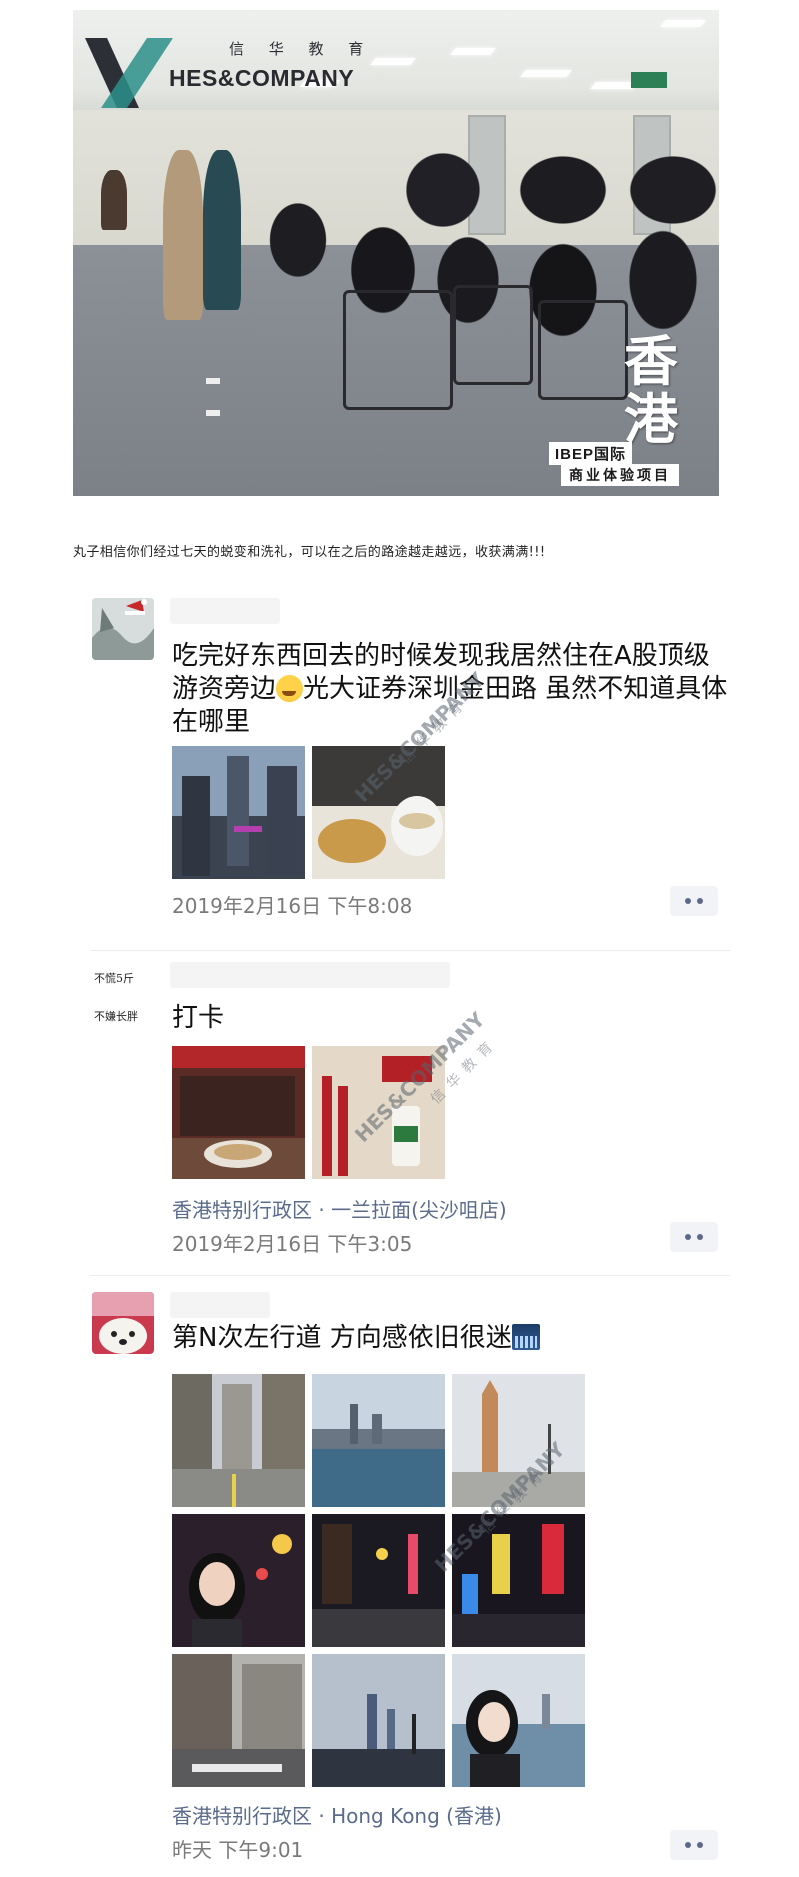 This screenshot has width=799, height=1877. I want to click on ibep-seal: 香港 IBEP国际 商业体验项目, so click(627, 407).